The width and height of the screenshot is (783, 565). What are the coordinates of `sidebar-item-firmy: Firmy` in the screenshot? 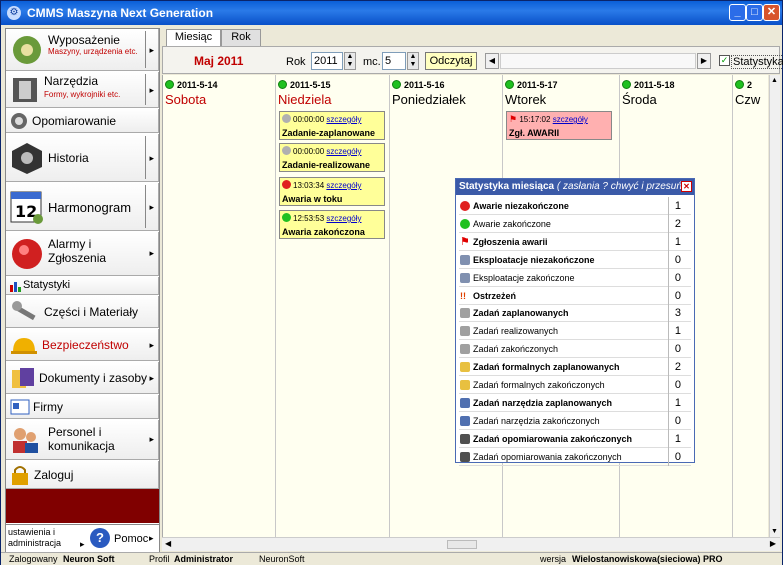 It's located at (82, 407).